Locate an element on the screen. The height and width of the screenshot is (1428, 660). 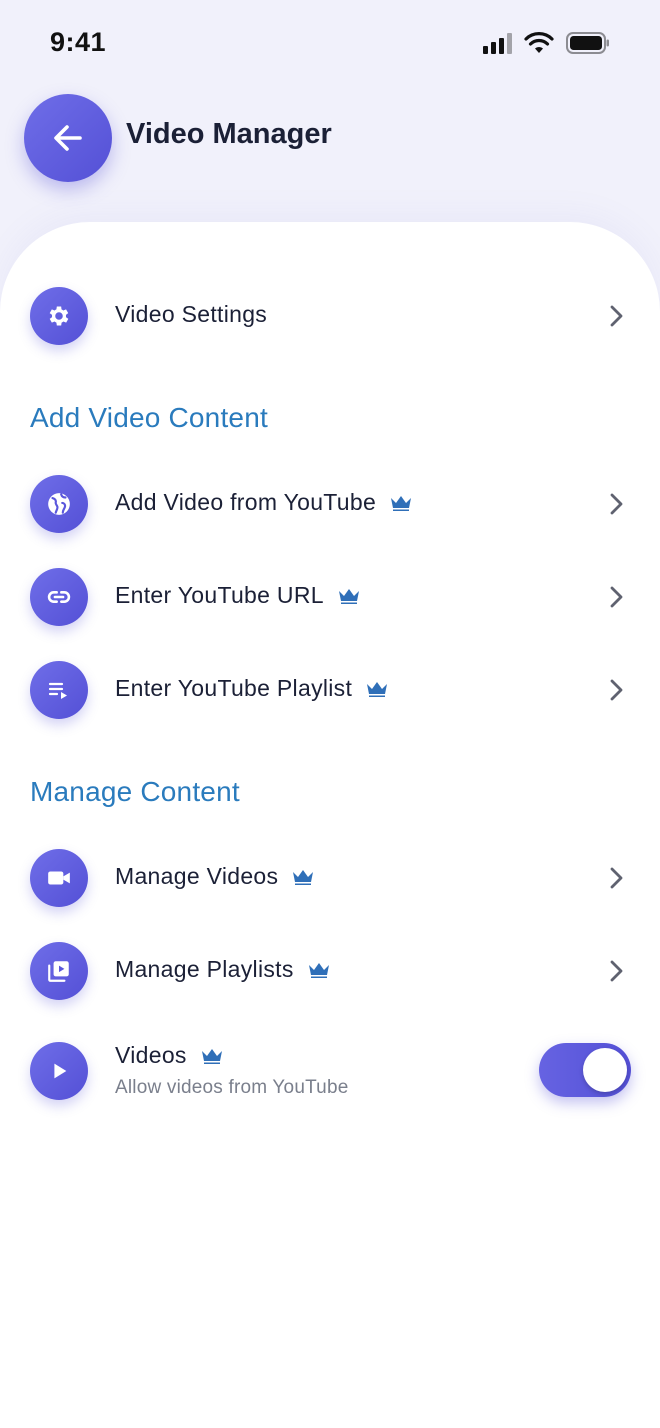
play-icon is located at coordinates (60, 1071).